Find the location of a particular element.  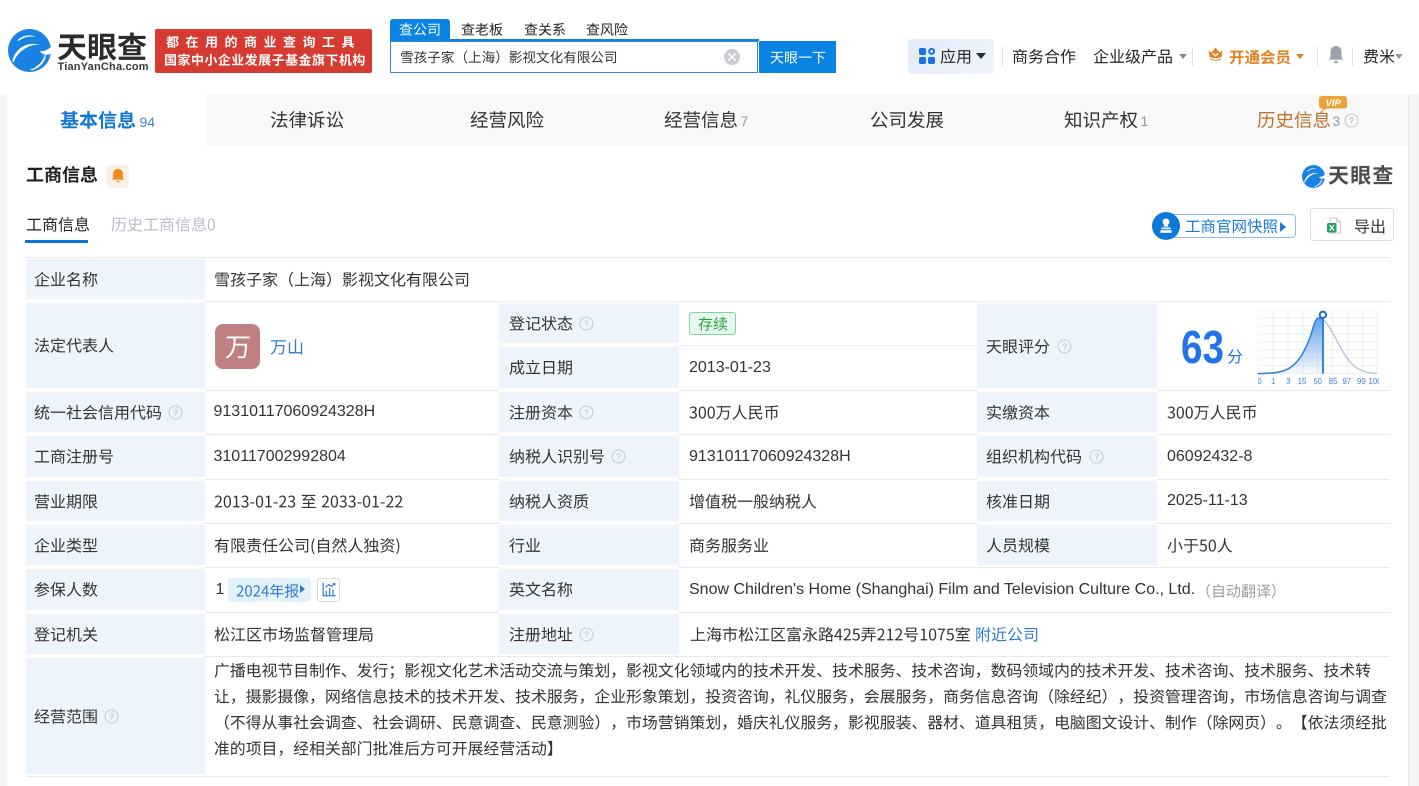

svg-text: 3 is located at coordinates (1288, 381).